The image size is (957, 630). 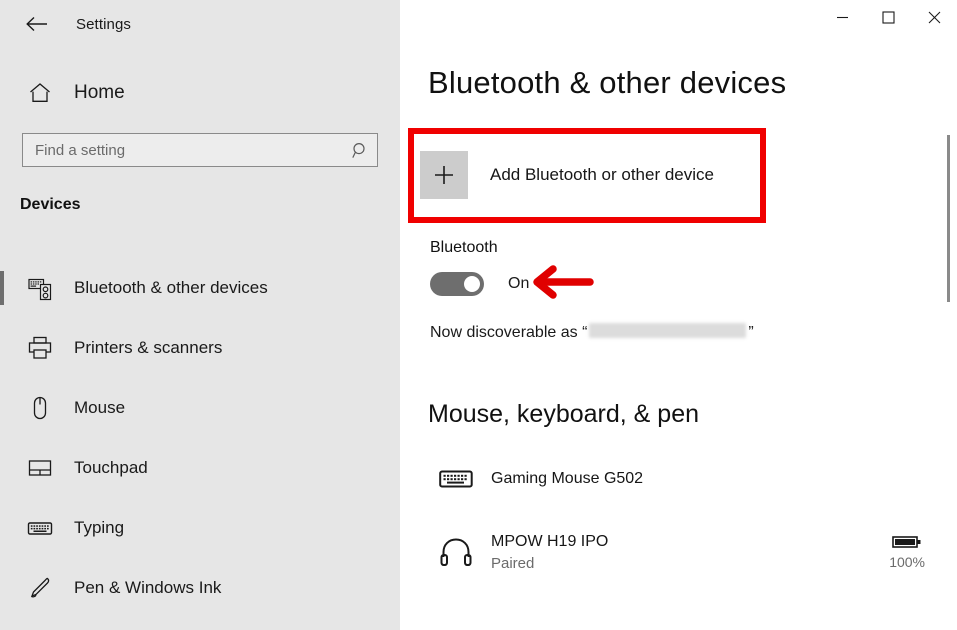 What do you see at coordinates (200, 24) in the screenshot?
I see `title-bar: Settings` at bounding box center [200, 24].